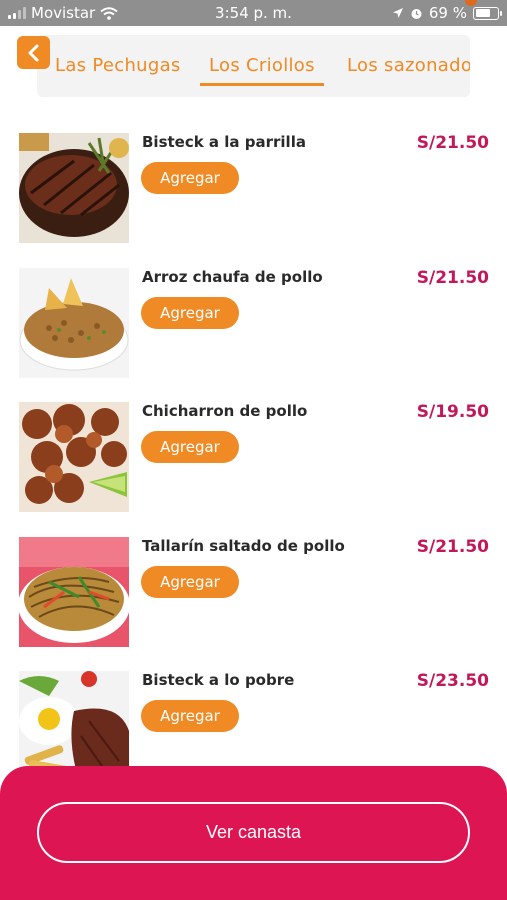 Image resolution: width=507 pixels, height=900 pixels. What do you see at coordinates (74, 188) in the screenshot?
I see `grilled-steak-image` at bounding box center [74, 188].